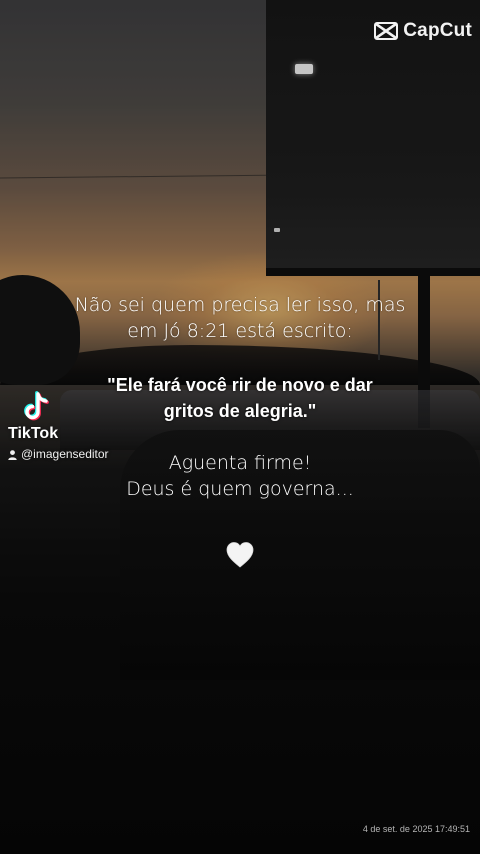 The image size is (480, 854). Describe the element at coordinates (240, 331) in the screenshot. I see `intro-line-2: em Jó 8:21 está escrito:` at that location.